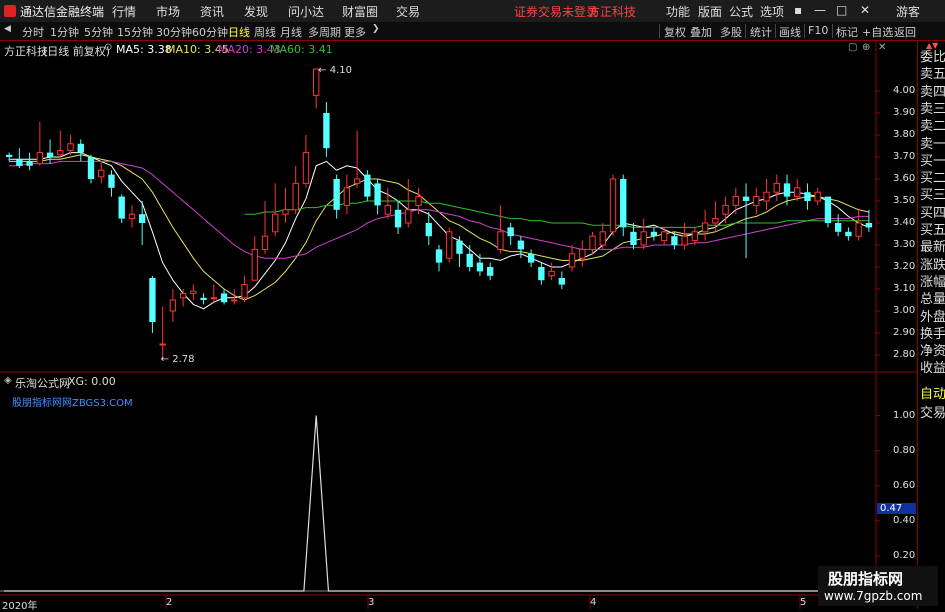 The image size is (945, 612). Describe the element at coordinates (904, 288) in the screenshot. I see `price-tick-label: 3.10` at that location.